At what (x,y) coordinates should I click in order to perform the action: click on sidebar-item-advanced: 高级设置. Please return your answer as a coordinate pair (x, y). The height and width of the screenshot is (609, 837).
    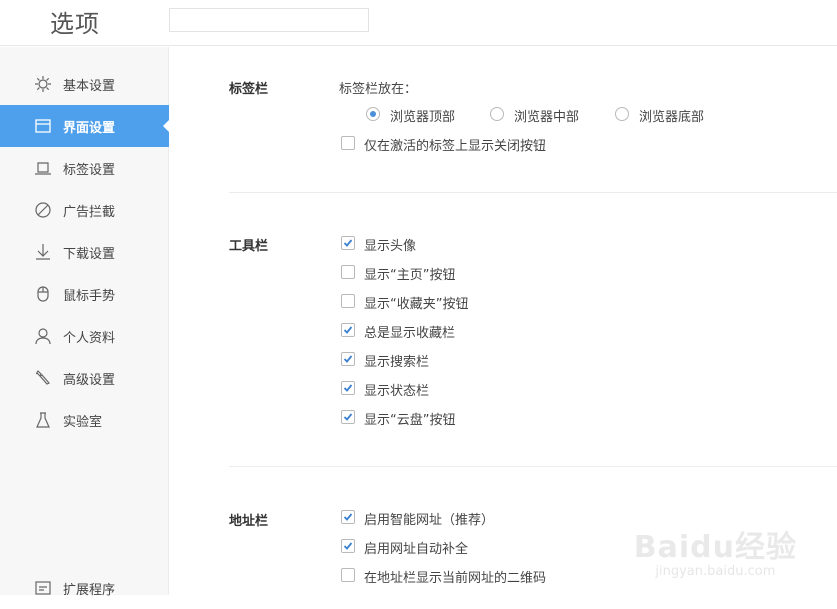
    Looking at the image, I should click on (84, 378).